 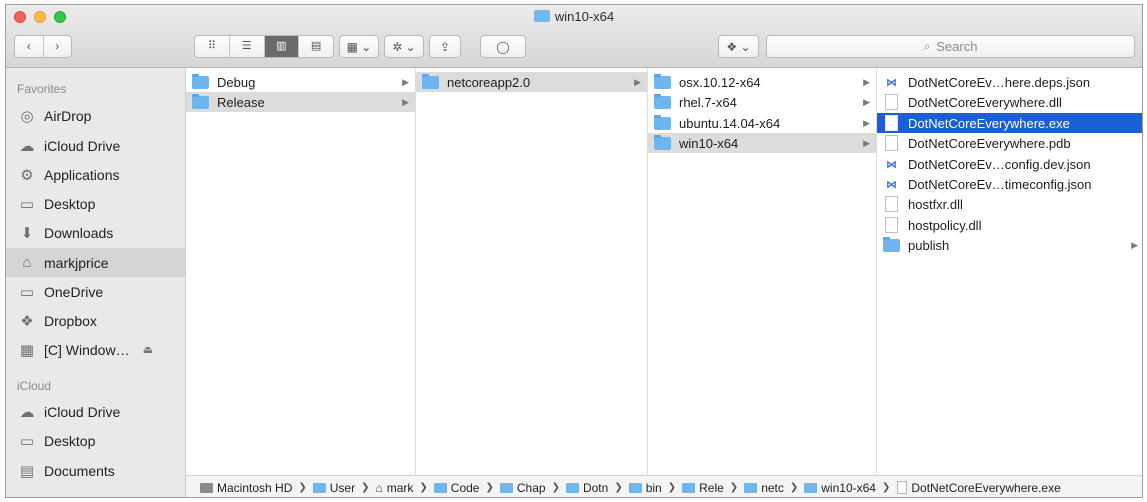 I want to click on path-label: mark, so click(x=400, y=487).